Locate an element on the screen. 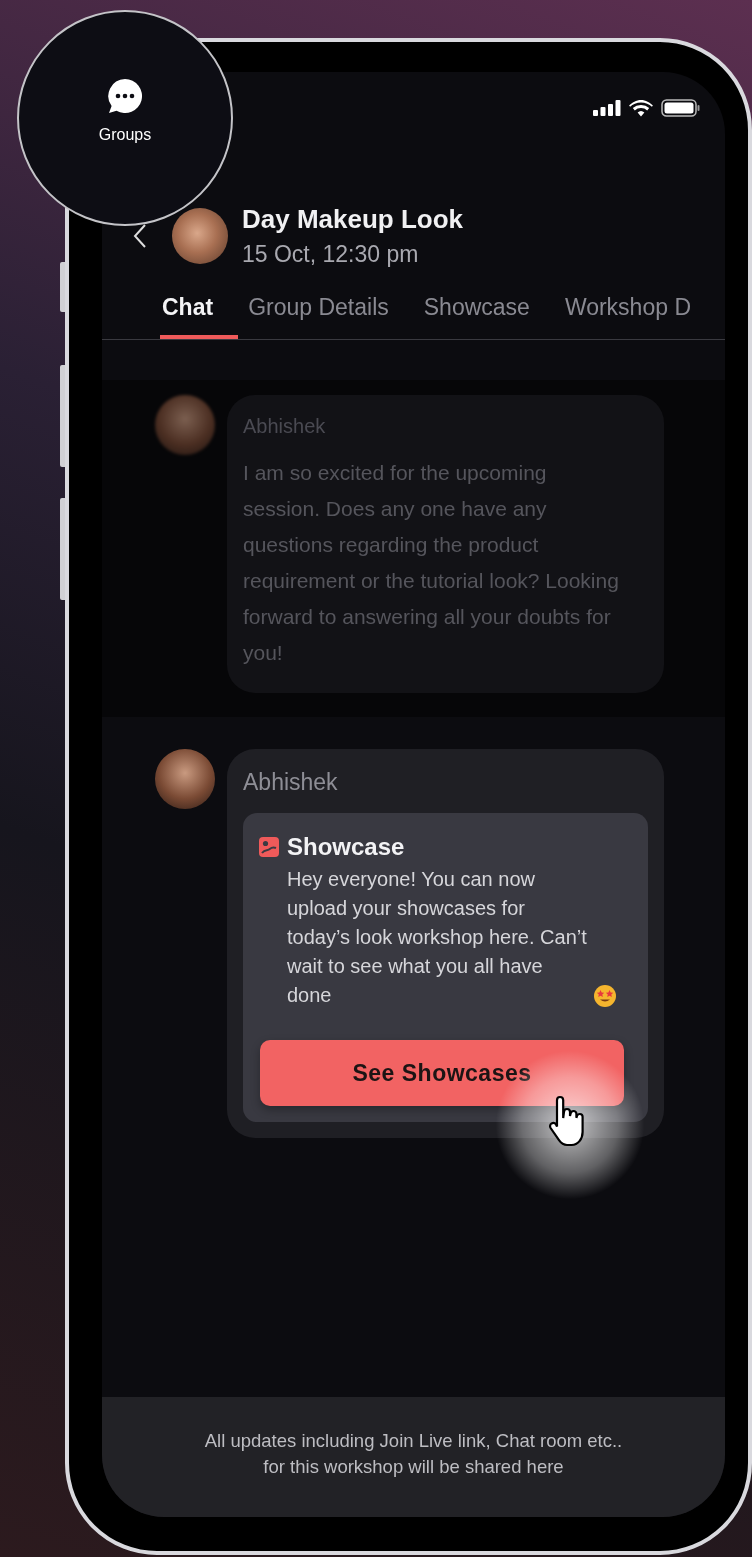 The height and width of the screenshot is (1557, 752). info-text: All updates including Join Live link, Chat room etc.. for this workshop will be shared here is located at coordinates (413, 1454).